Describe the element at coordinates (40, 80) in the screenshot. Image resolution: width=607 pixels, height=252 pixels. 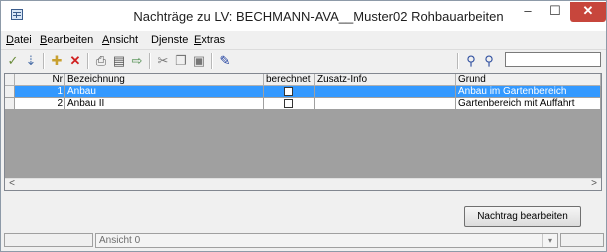
I see `column-header-nr: Nr` at that location.